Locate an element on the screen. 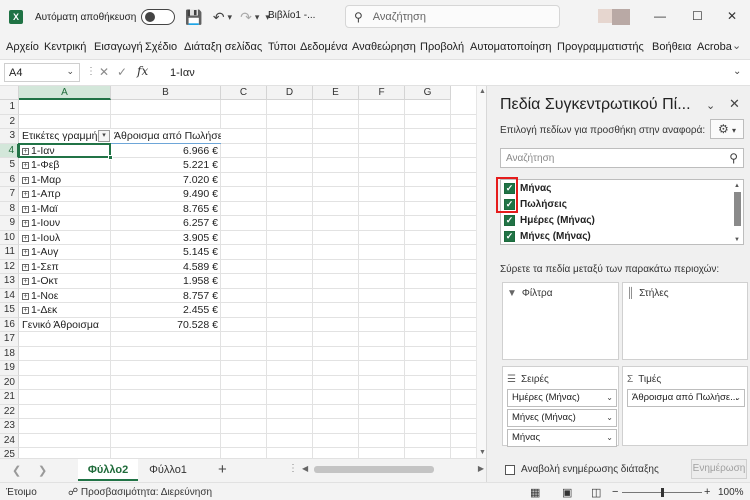 This screenshot has height=500, width=750. row-header: 13 is located at coordinates (9, 281).